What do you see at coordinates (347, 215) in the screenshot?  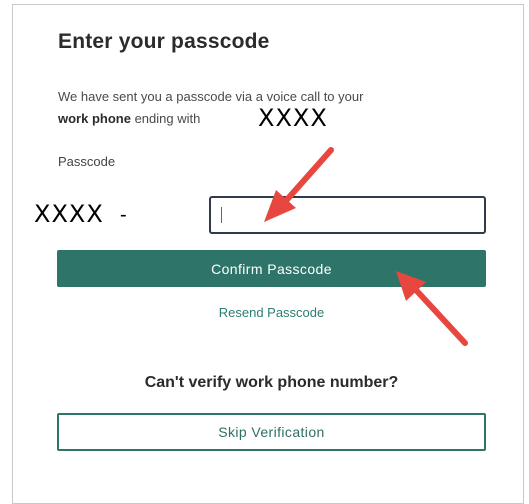 I see `passcode-input` at bounding box center [347, 215].